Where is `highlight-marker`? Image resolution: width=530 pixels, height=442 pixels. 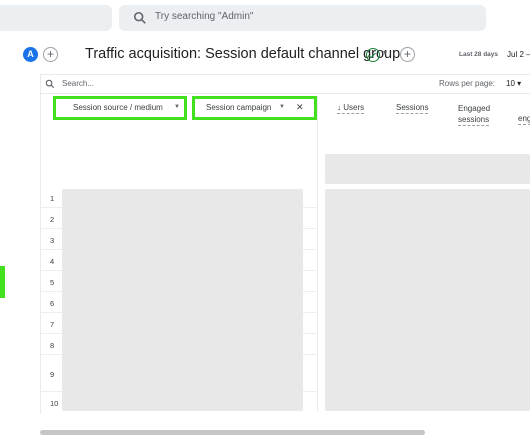
highlight-marker is located at coordinates (2, 282).